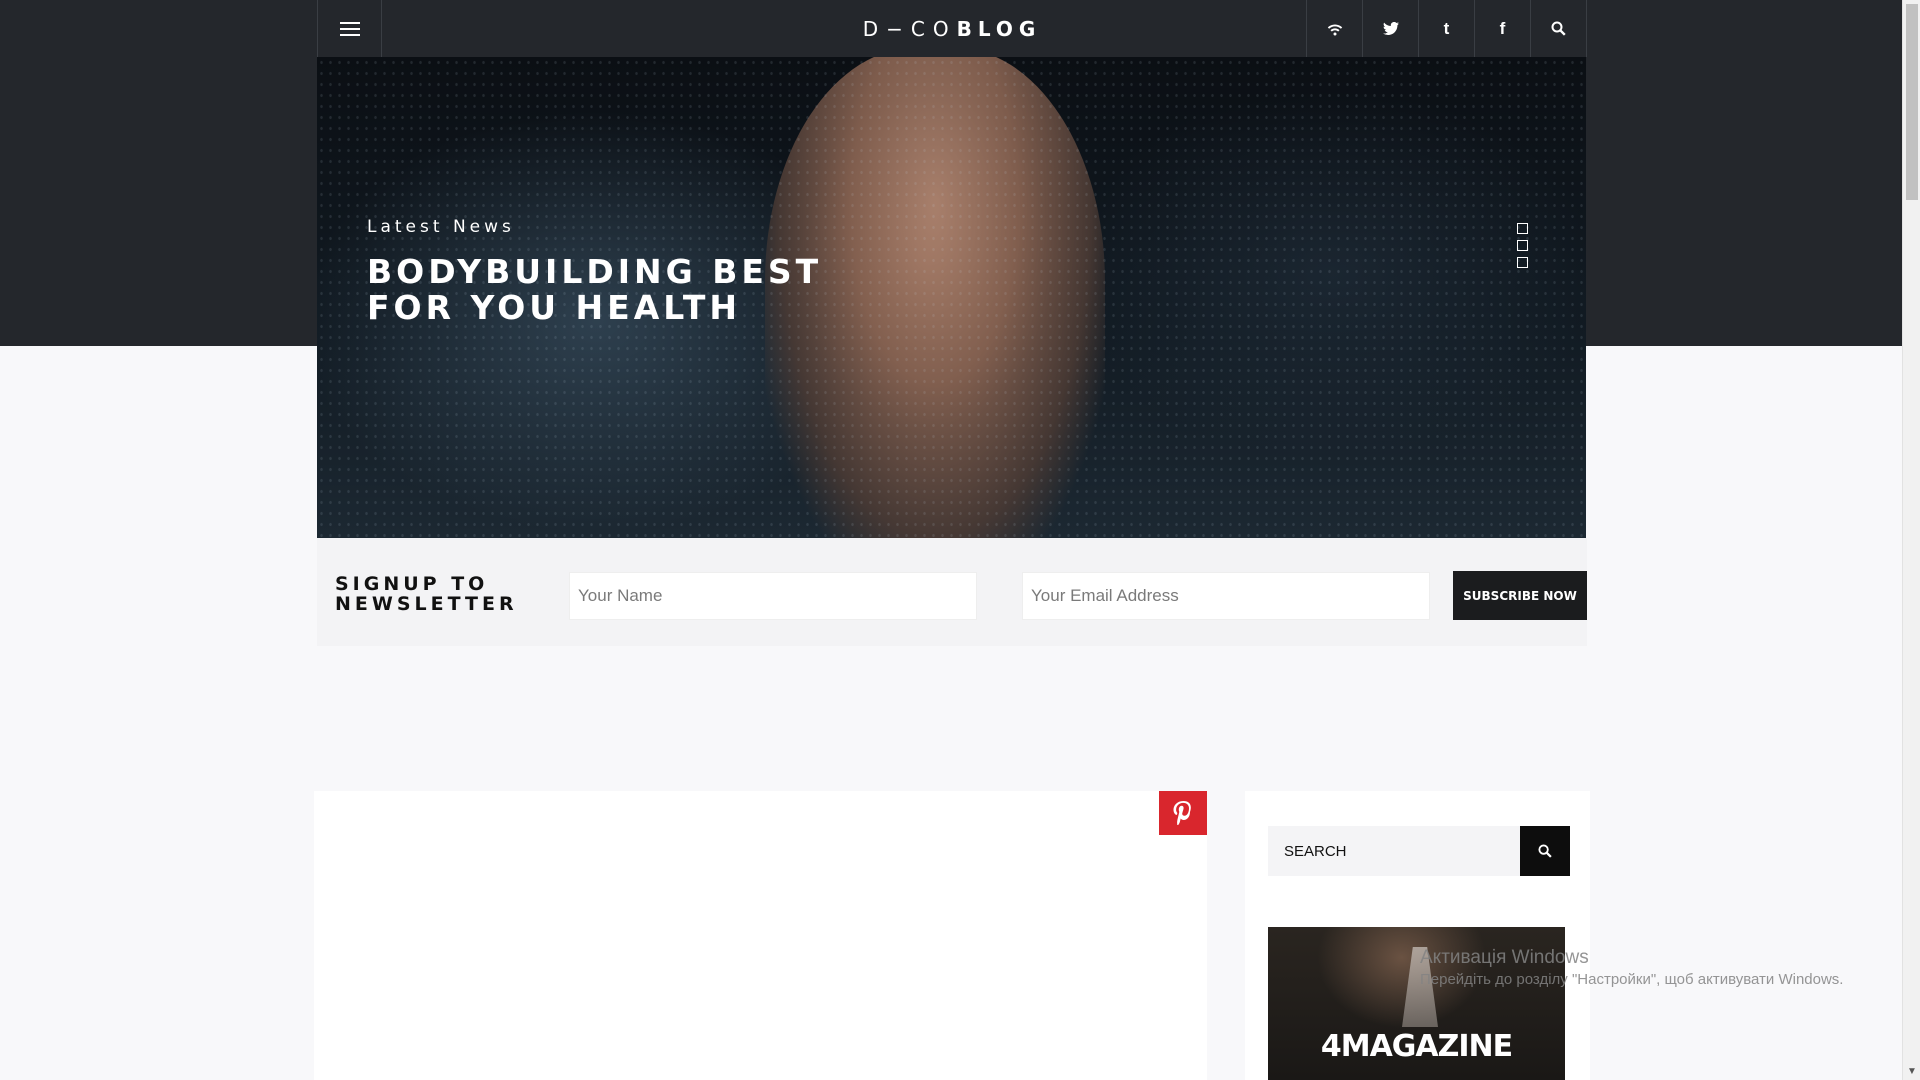  I want to click on search-button, so click(1545, 851).